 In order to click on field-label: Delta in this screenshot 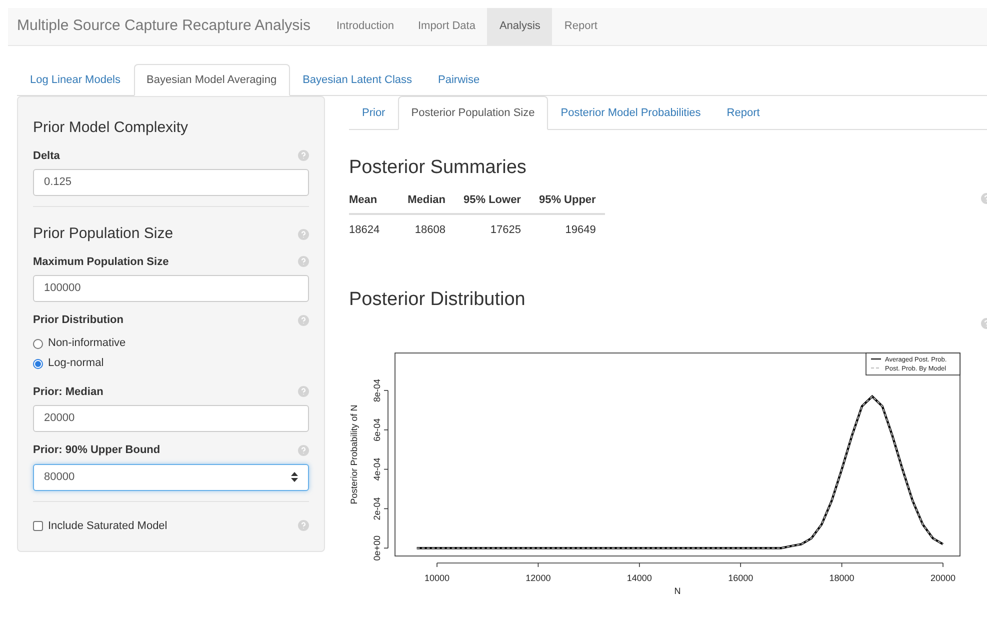, I will do `click(46, 156)`.